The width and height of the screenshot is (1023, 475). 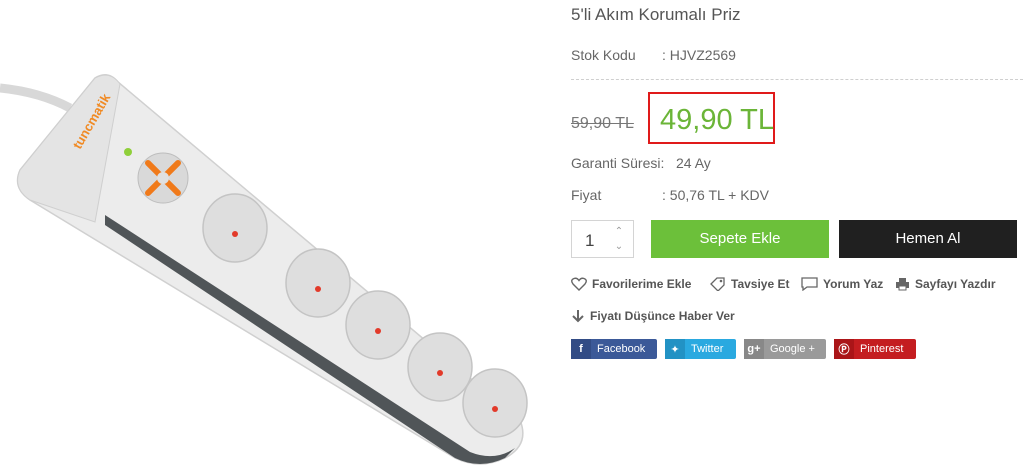 I want to click on sku-label: Stok Kodu, so click(x=603, y=55).